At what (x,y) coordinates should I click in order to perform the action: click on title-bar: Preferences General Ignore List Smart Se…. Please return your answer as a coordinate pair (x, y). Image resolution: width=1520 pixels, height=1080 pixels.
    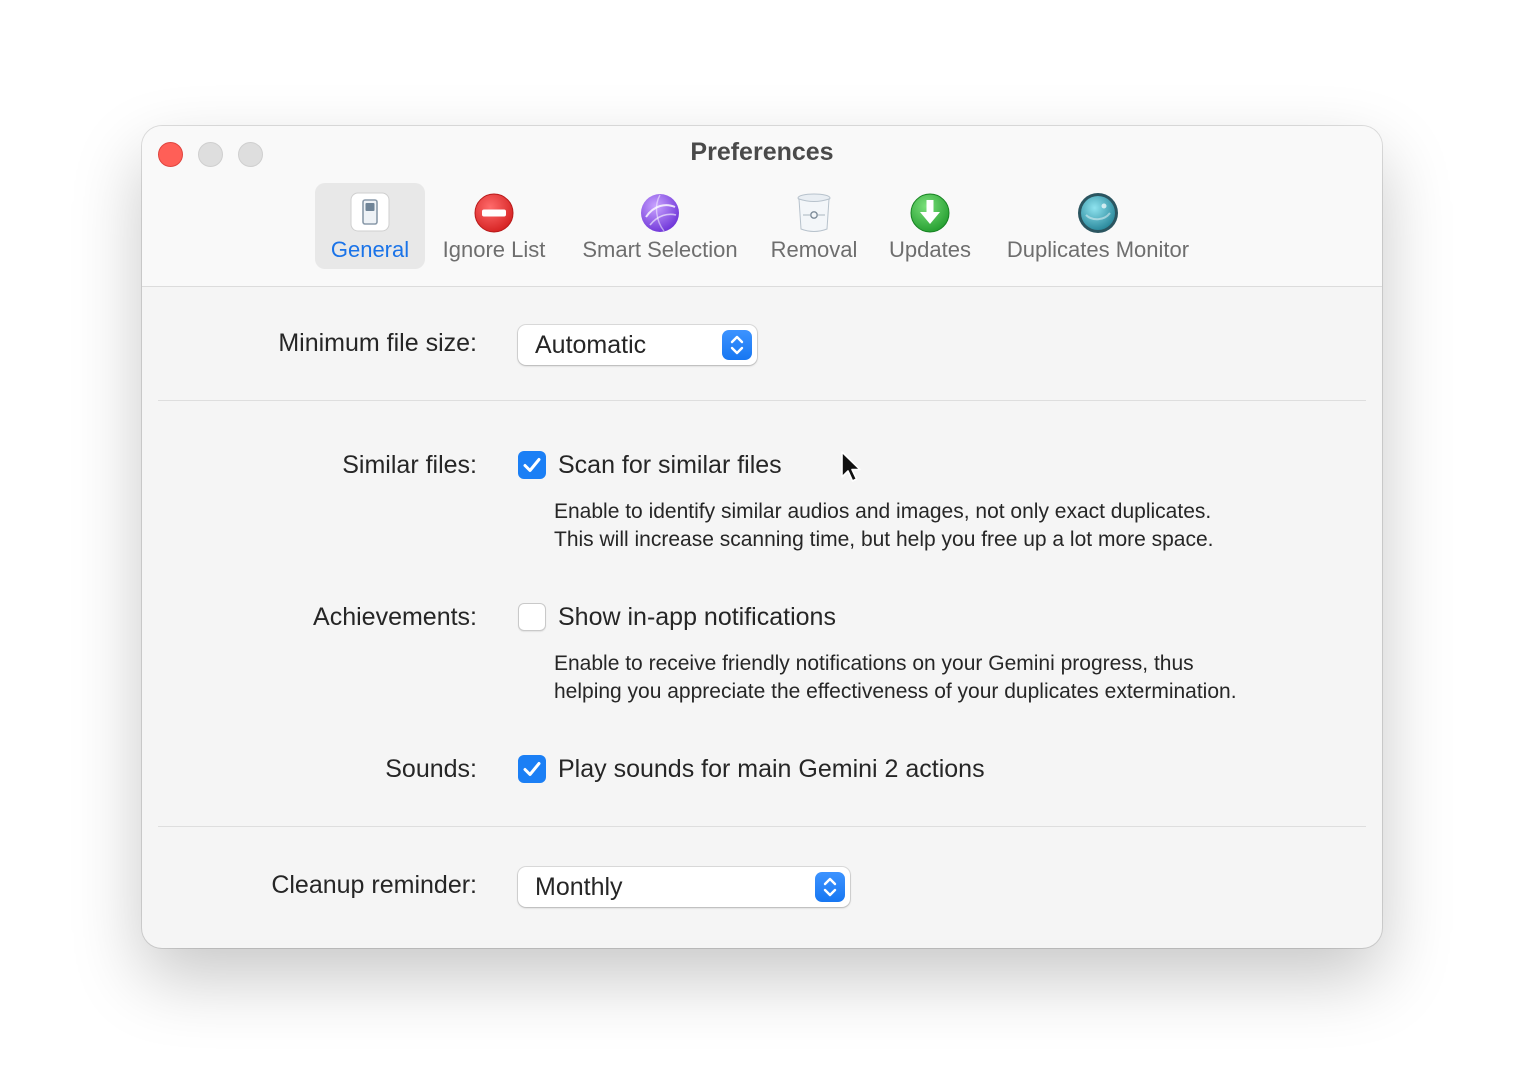
    Looking at the image, I should click on (762, 206).